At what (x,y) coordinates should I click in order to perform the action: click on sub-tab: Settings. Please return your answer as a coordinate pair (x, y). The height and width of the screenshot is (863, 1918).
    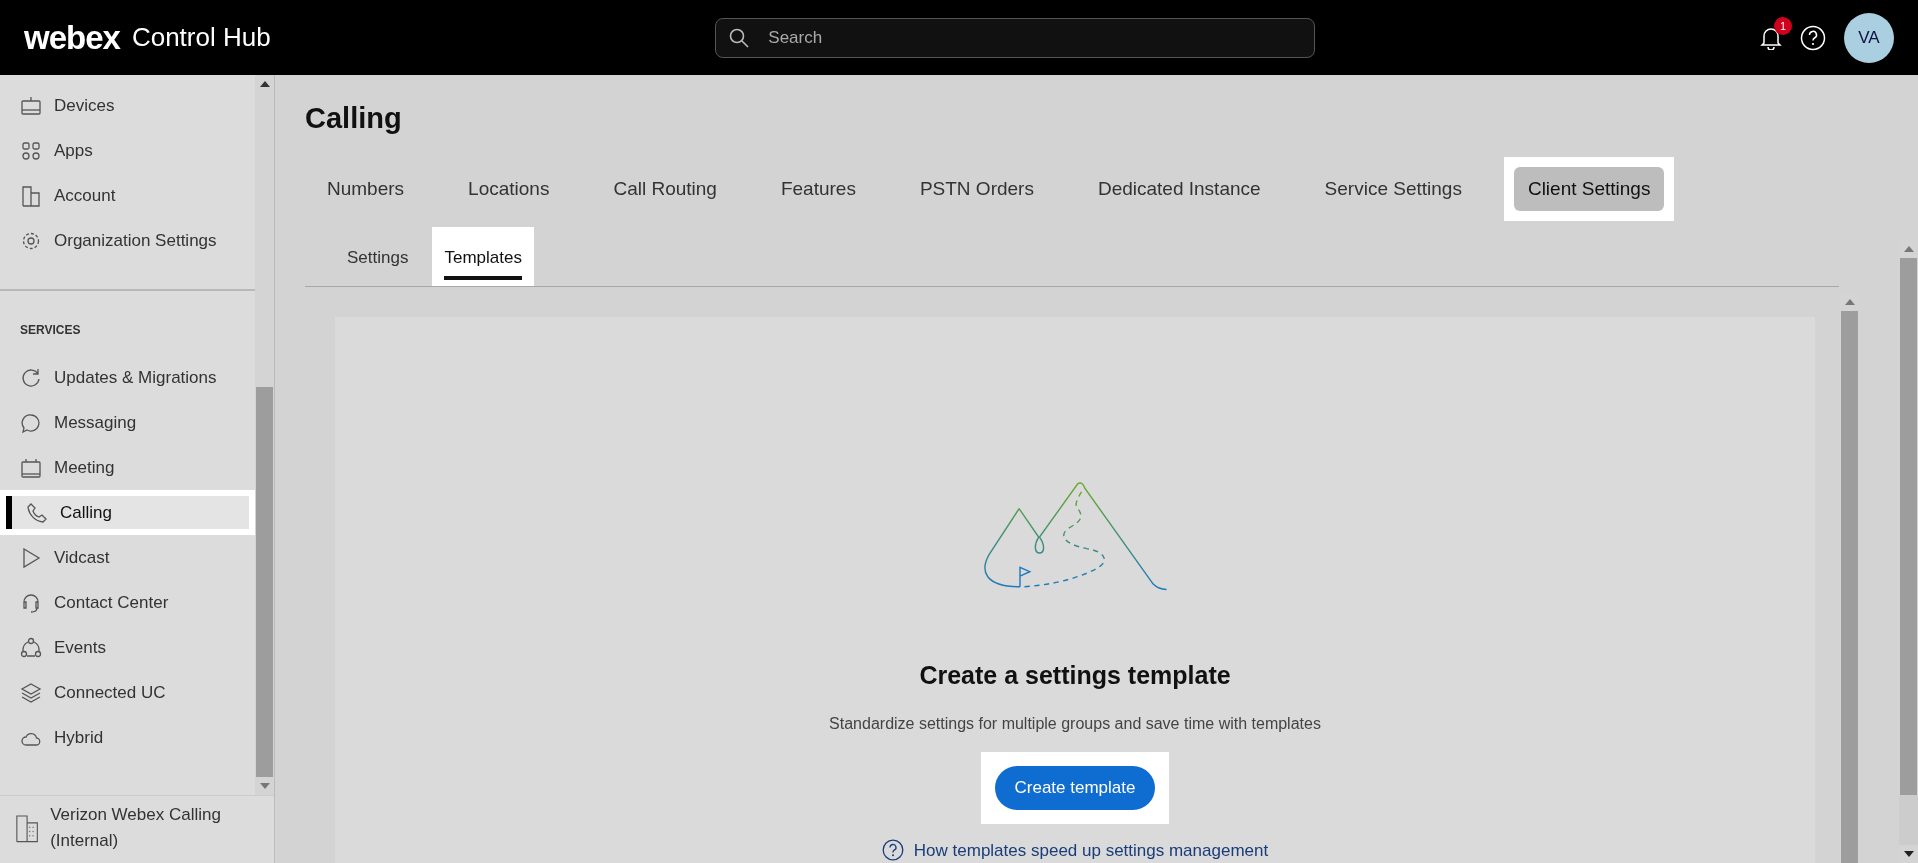
    Looking at the image, I should click on (378, 256).